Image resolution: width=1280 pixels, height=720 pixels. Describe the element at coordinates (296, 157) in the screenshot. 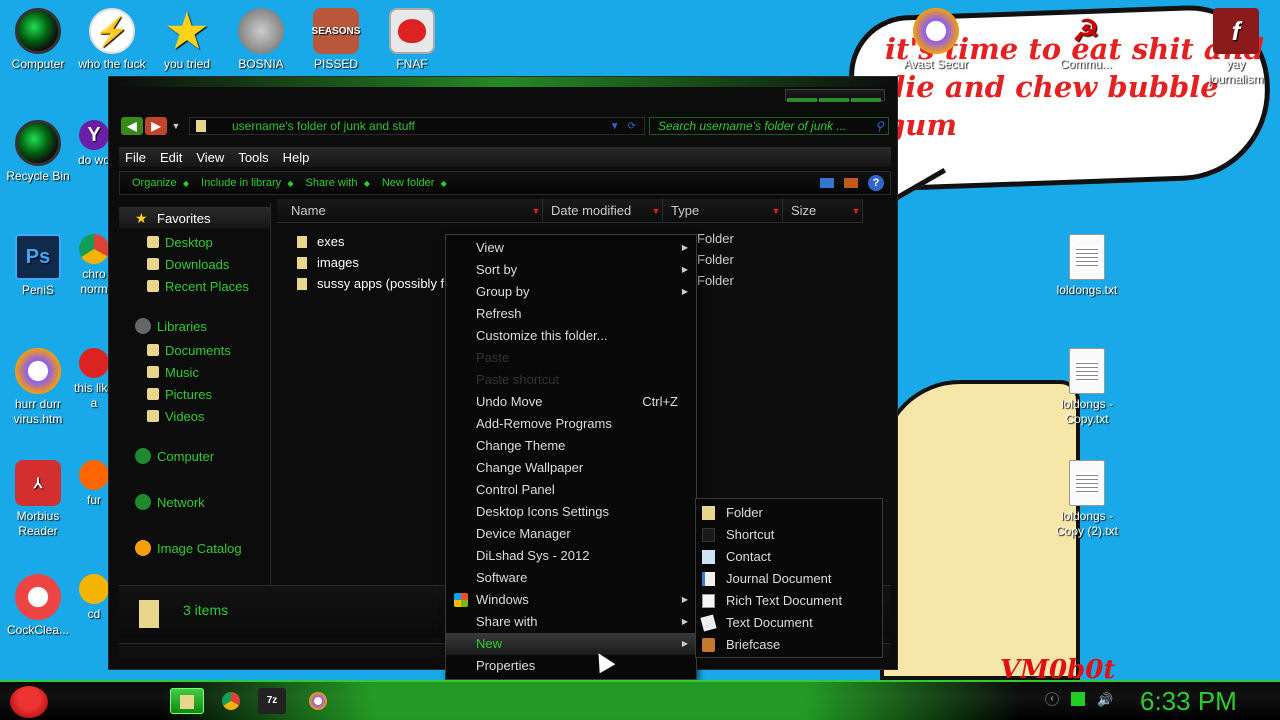

I see `menu-help: Help` at that location.